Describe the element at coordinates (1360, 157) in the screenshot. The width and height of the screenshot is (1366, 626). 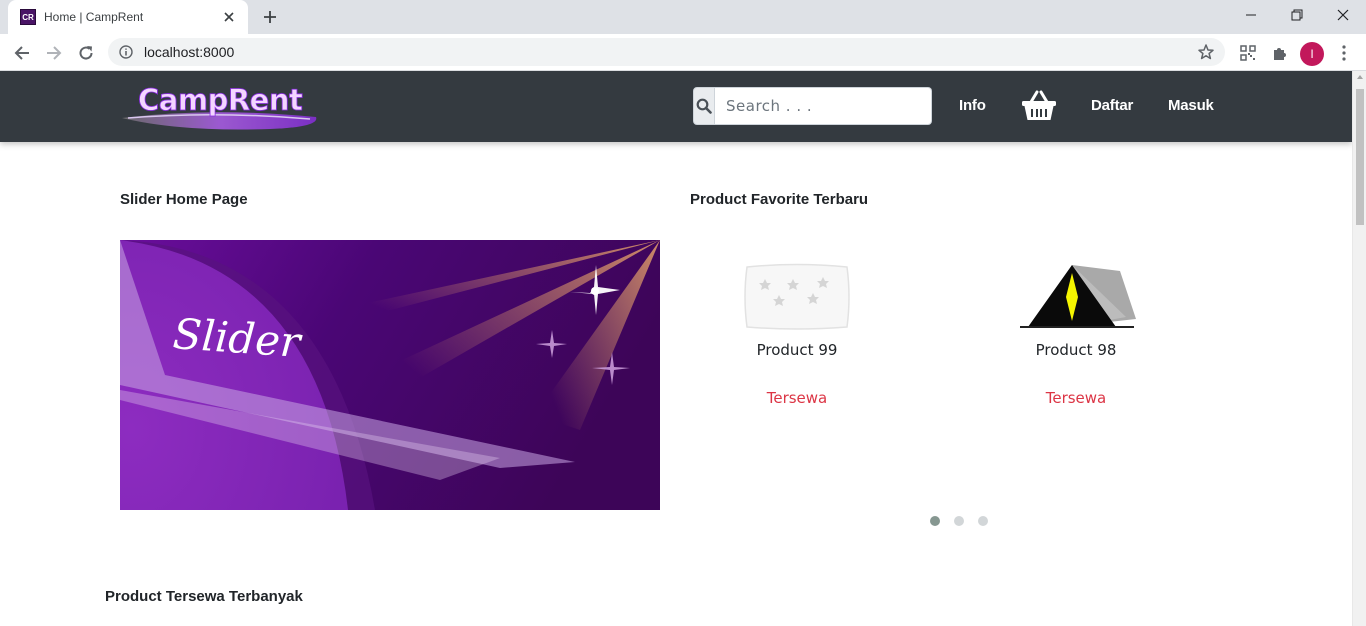
I see `scrollbar-thumb` at that location.